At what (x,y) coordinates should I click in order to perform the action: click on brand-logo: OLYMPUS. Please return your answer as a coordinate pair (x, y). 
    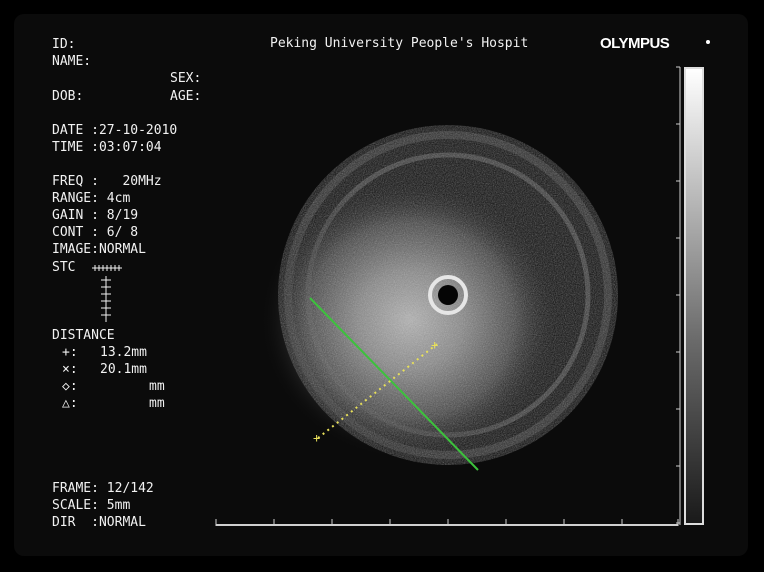
    Looking at the image, I should click on (635, 43).